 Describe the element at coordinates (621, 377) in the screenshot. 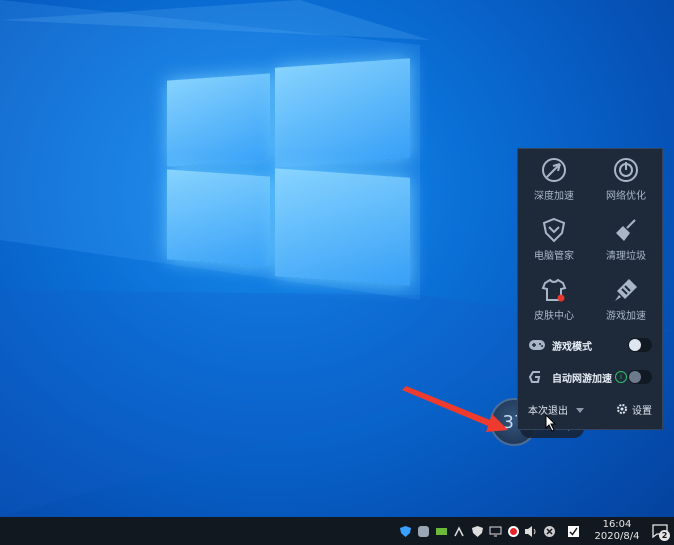

I see `info-icon: i` at that location.